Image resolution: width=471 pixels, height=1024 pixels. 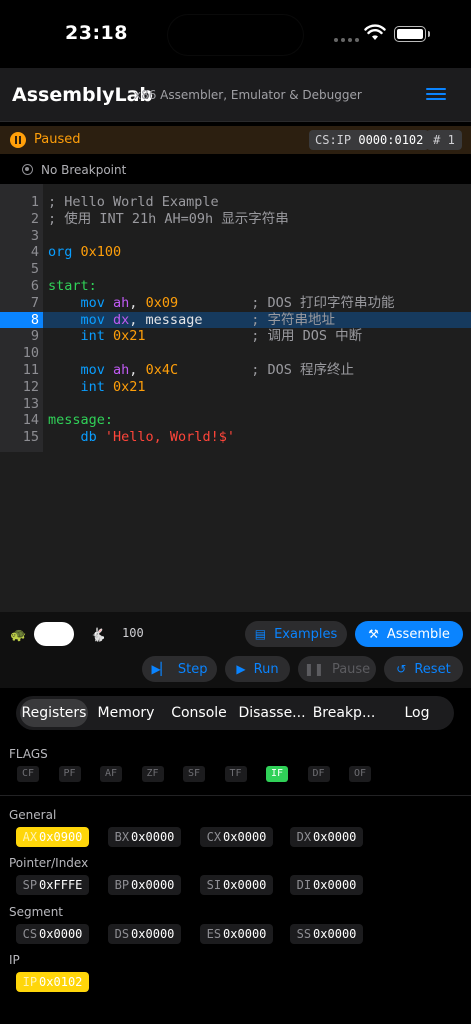 I want to click on code-token: 0x09, so click(x=162, y=302).